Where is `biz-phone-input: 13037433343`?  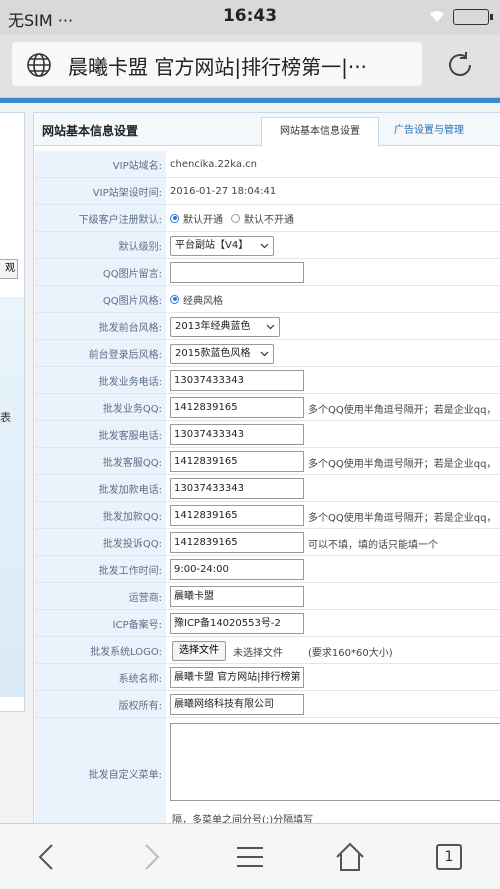 biz-phone-input: 13037433343 is located at coordinates (237, 380).